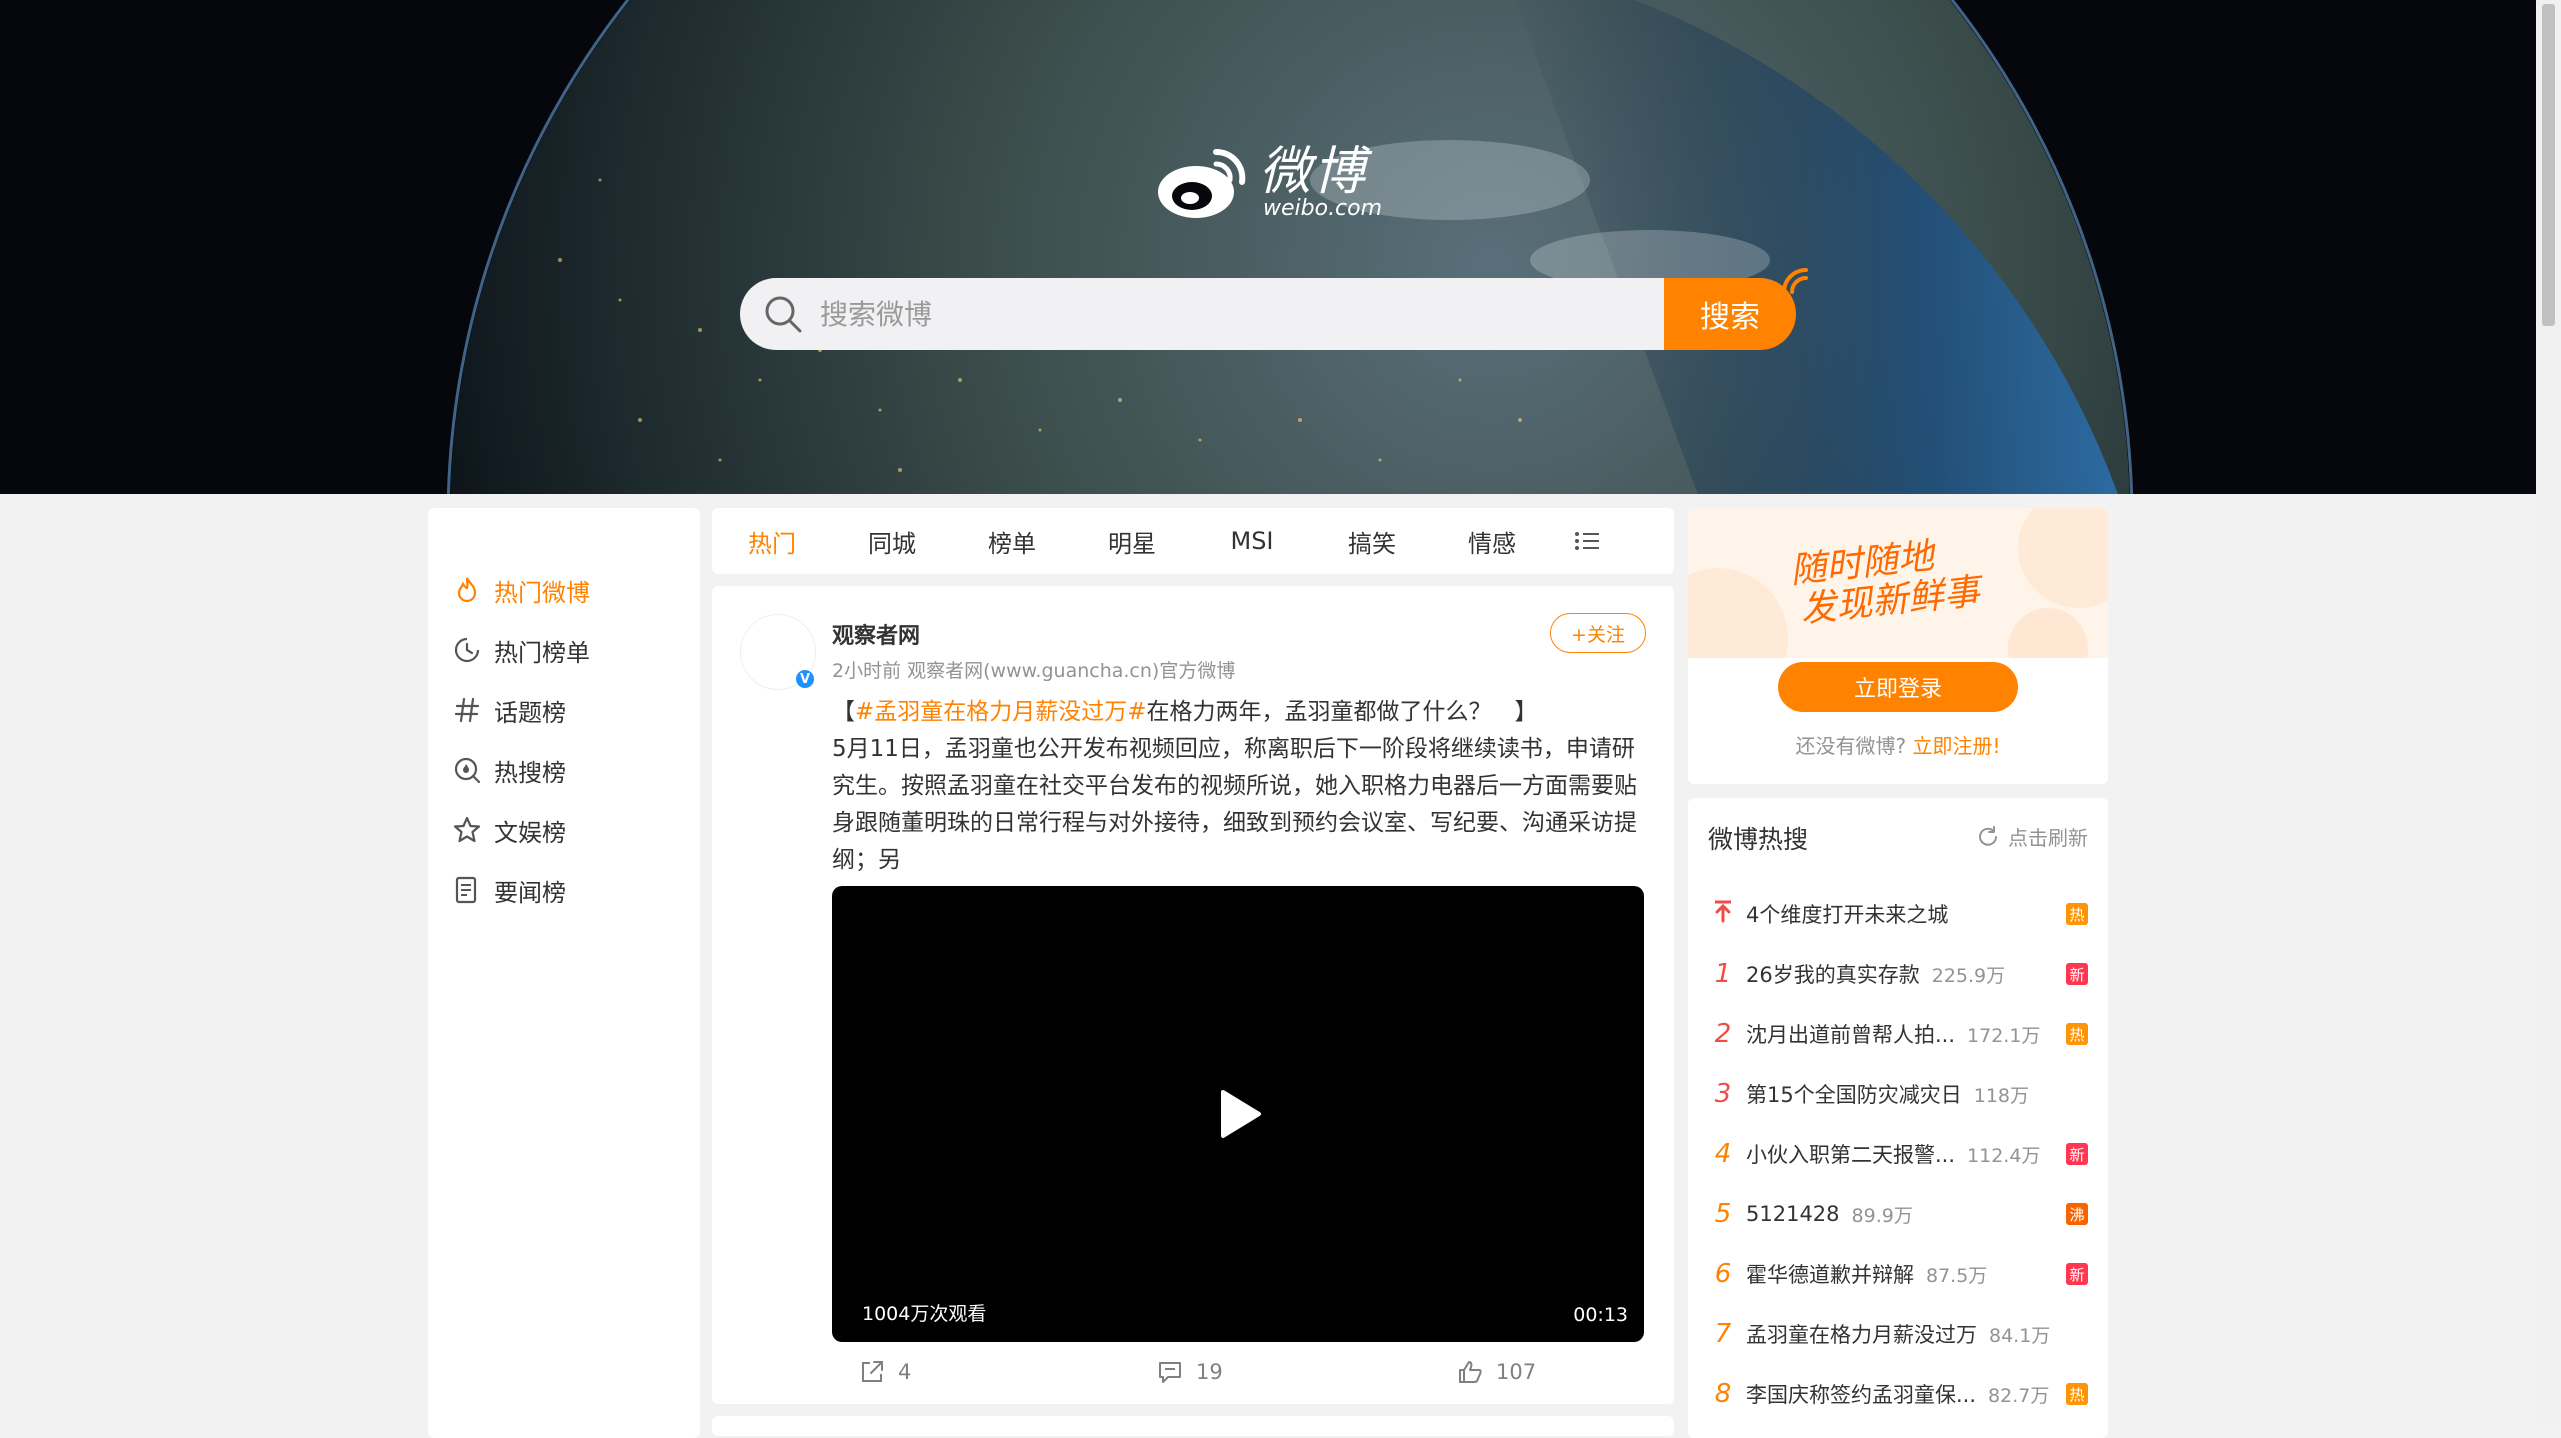 This screenshot has width=2561, height=1438. What do you see at coordinates (1598, 633) in the screenshot?
I see `follow-button: +关注` at bounding box center [1598, 633].